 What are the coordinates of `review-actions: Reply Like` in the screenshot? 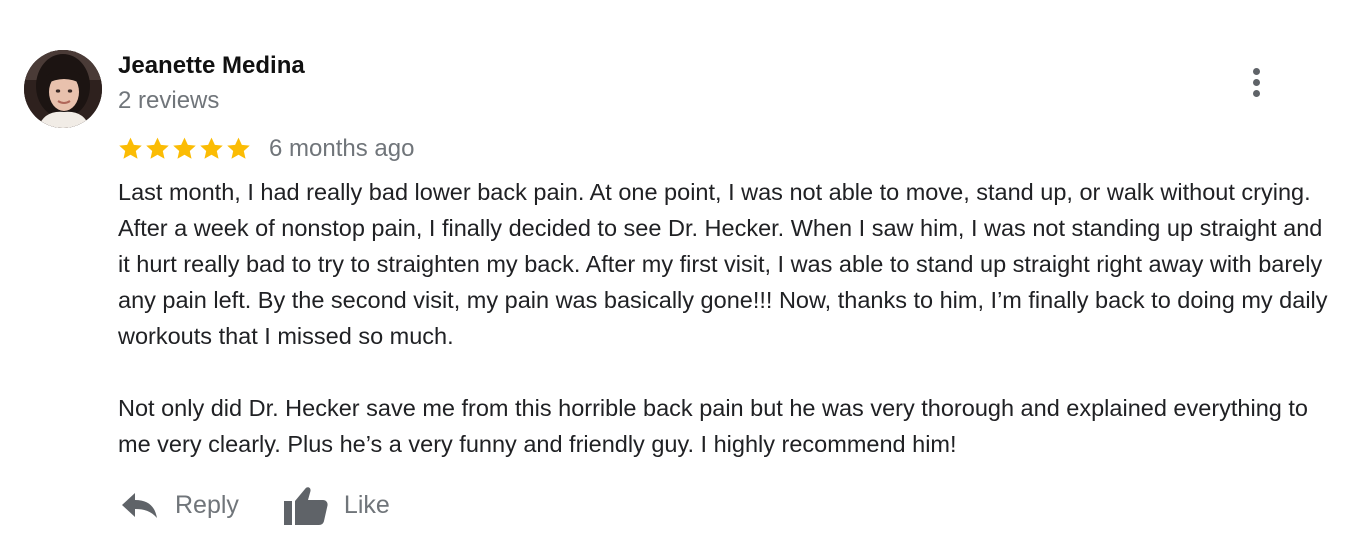 It's located at (255, 505).